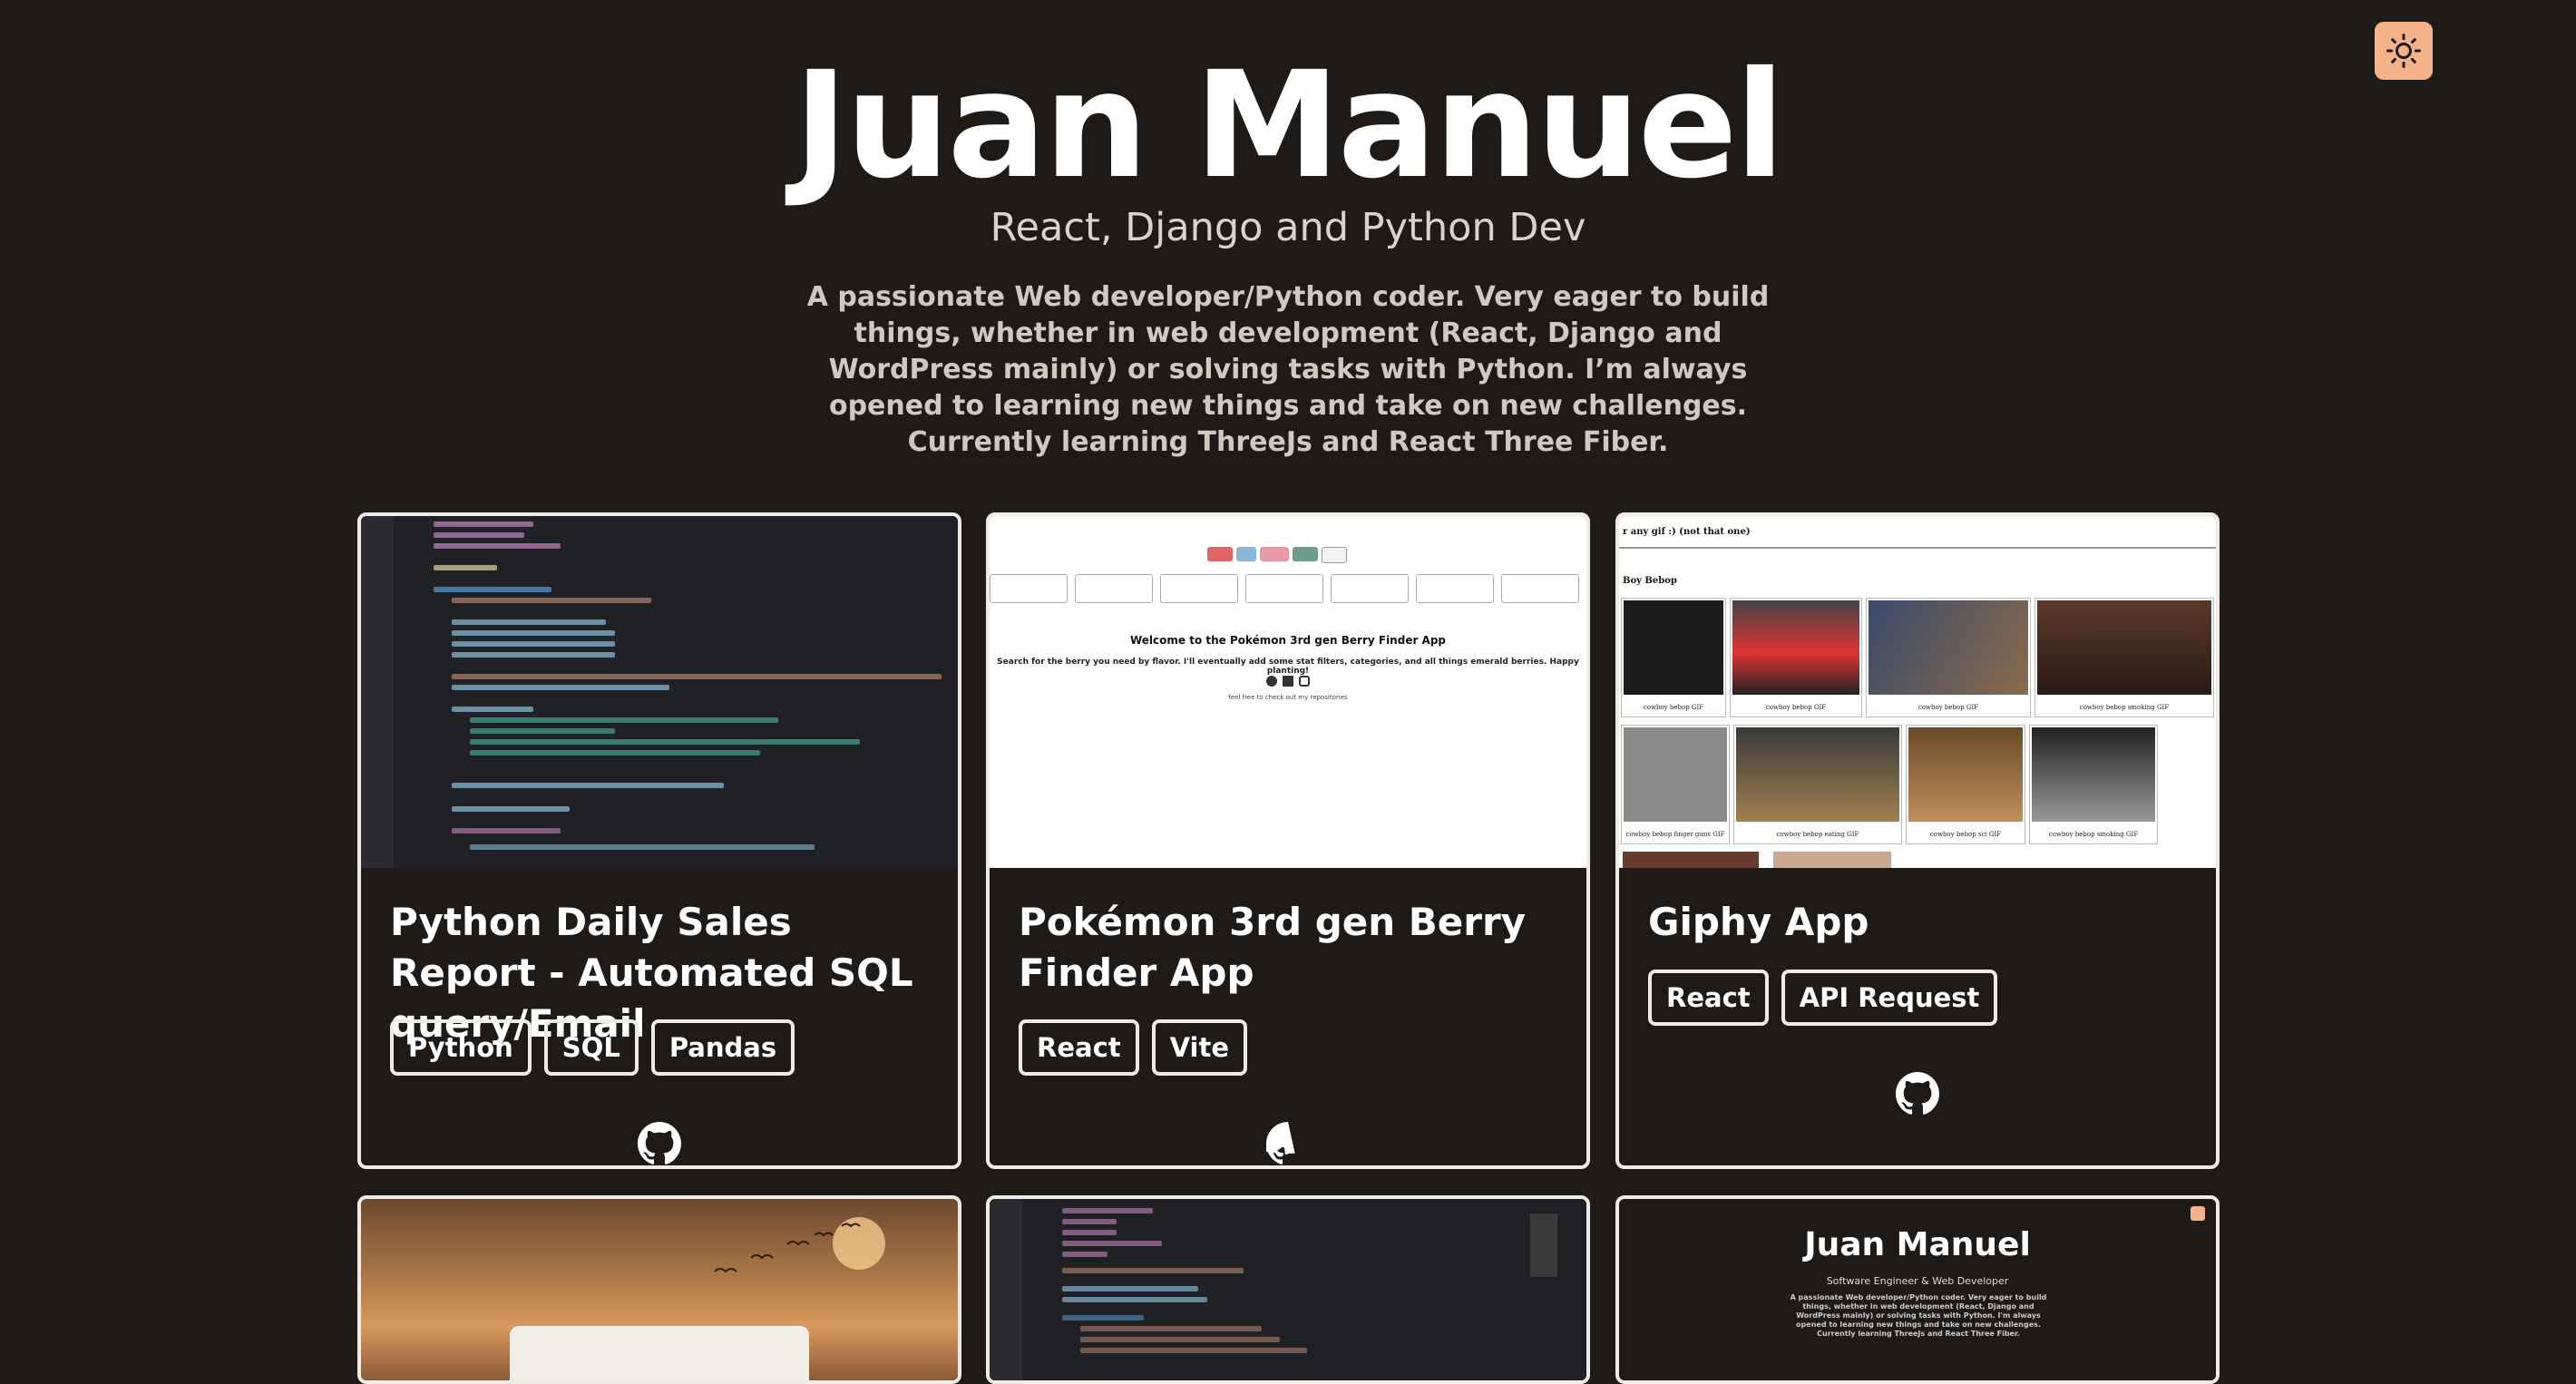  I want to click on preview-search-text: r any gif :) (not that one), so click(1687, 532).